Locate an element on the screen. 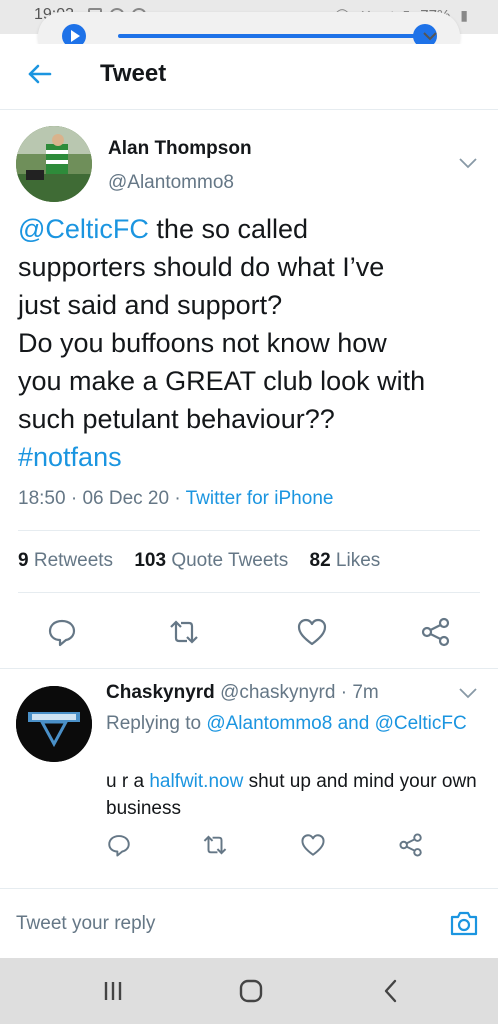 The image size is (498, 1024). reply-author-name: Chaskynyrd is located at coordinates (160, 692).